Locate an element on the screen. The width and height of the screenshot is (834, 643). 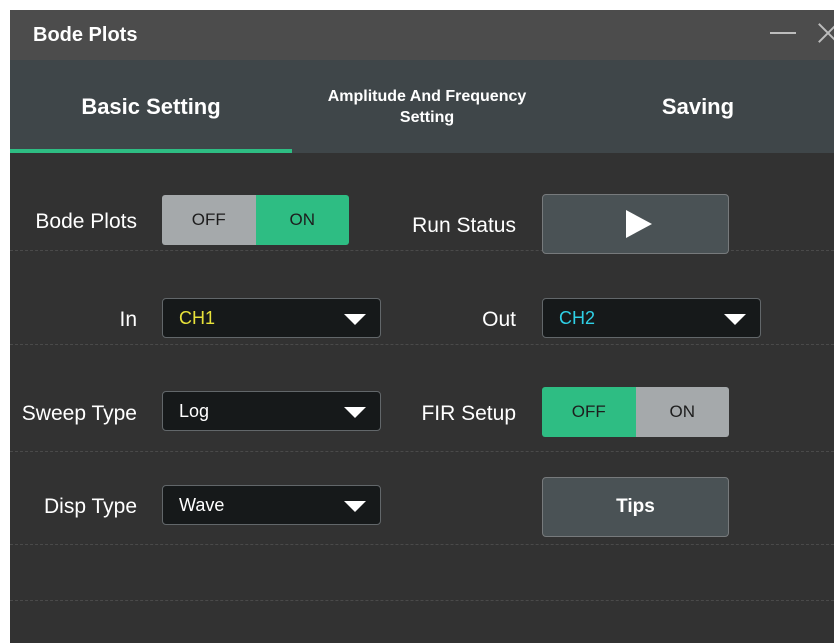
bode-plots-toggle: OFF ON is located at coordinates (255, 220).